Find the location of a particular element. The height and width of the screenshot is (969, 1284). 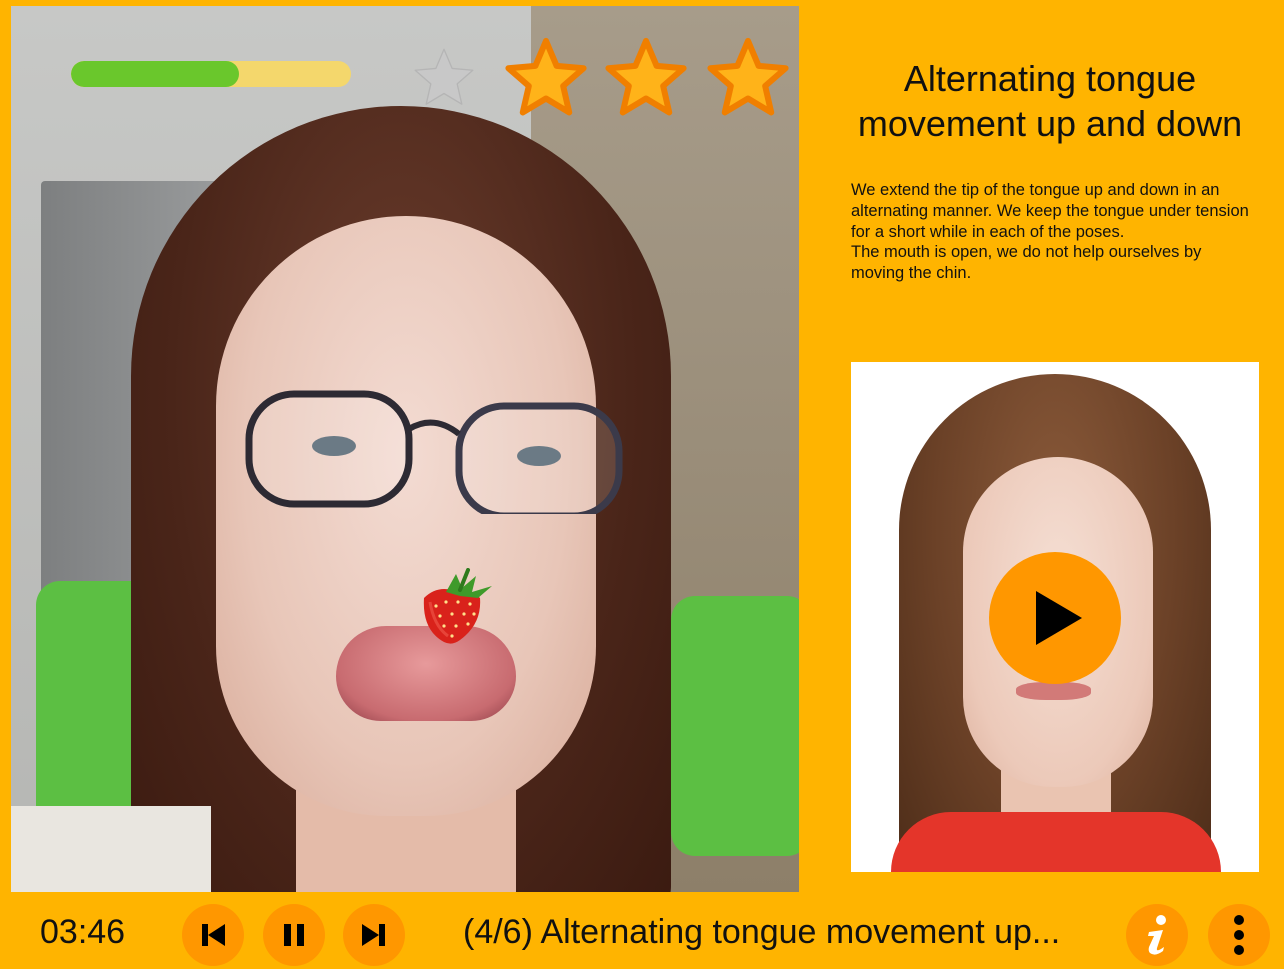

info-button is located at coordinates (1157, 935).